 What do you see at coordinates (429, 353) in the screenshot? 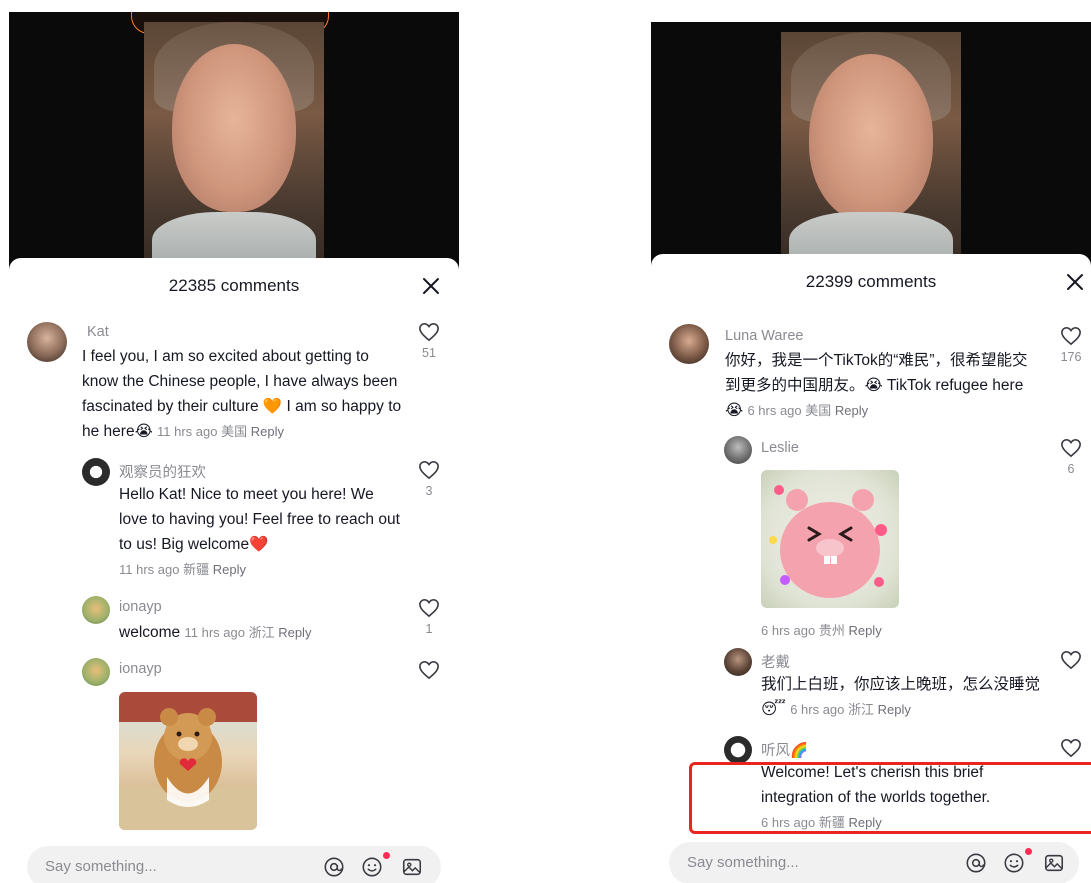
I see `like-count: 51` at bounding box center [429, 353].